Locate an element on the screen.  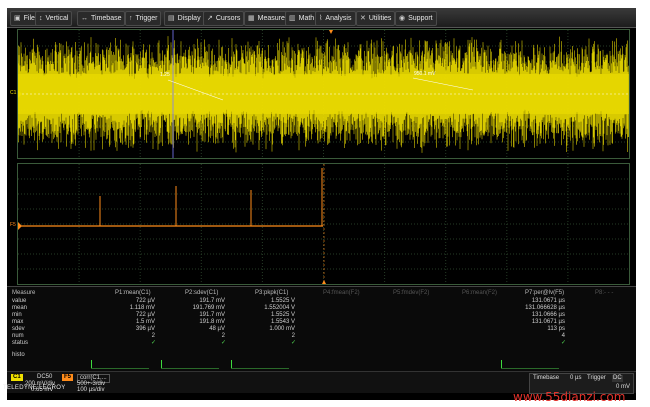
measure-col-header: P3:pkpk(C1) is located at coordinates (271, 293).